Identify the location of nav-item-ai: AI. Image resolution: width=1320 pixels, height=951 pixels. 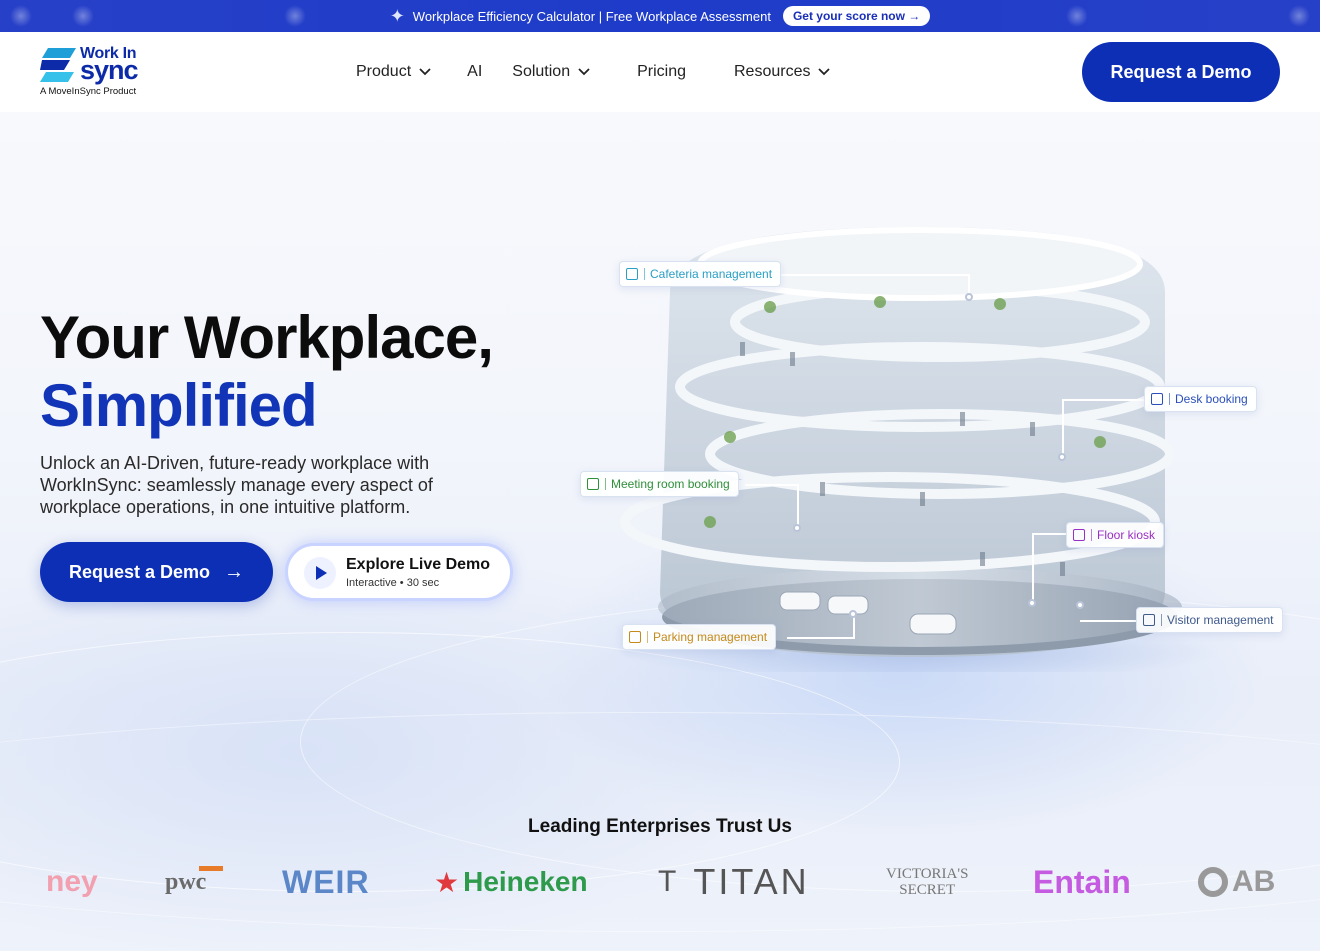
(474, 72).